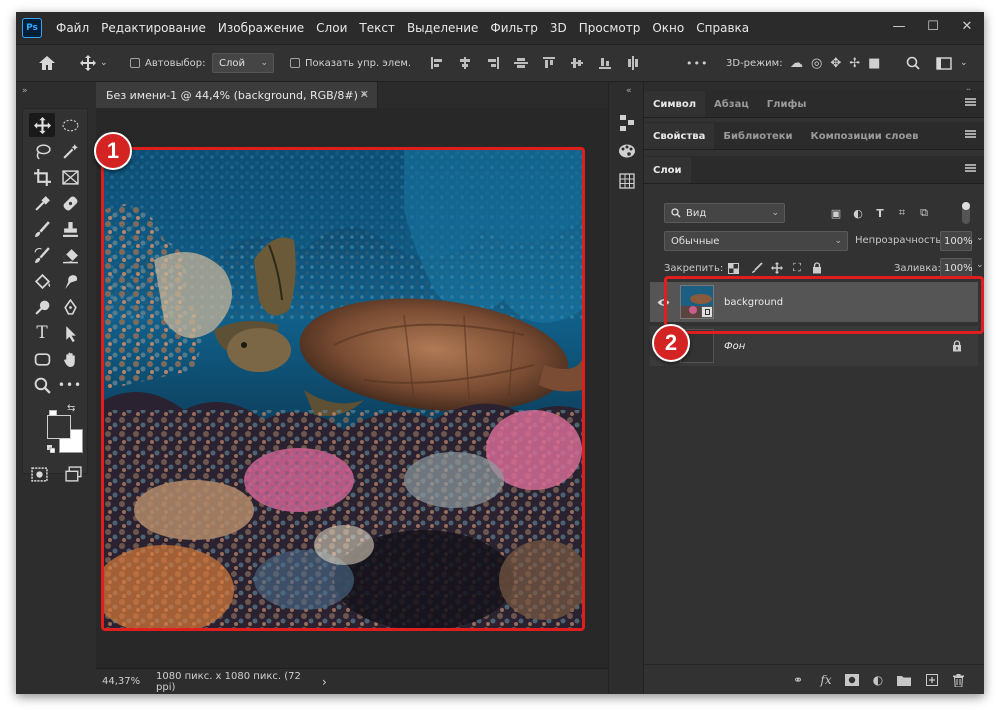  What do you see at coordinates (73, 474) in the screenshot?
I see `screen-mode-button` at bounding box center [73, 474].